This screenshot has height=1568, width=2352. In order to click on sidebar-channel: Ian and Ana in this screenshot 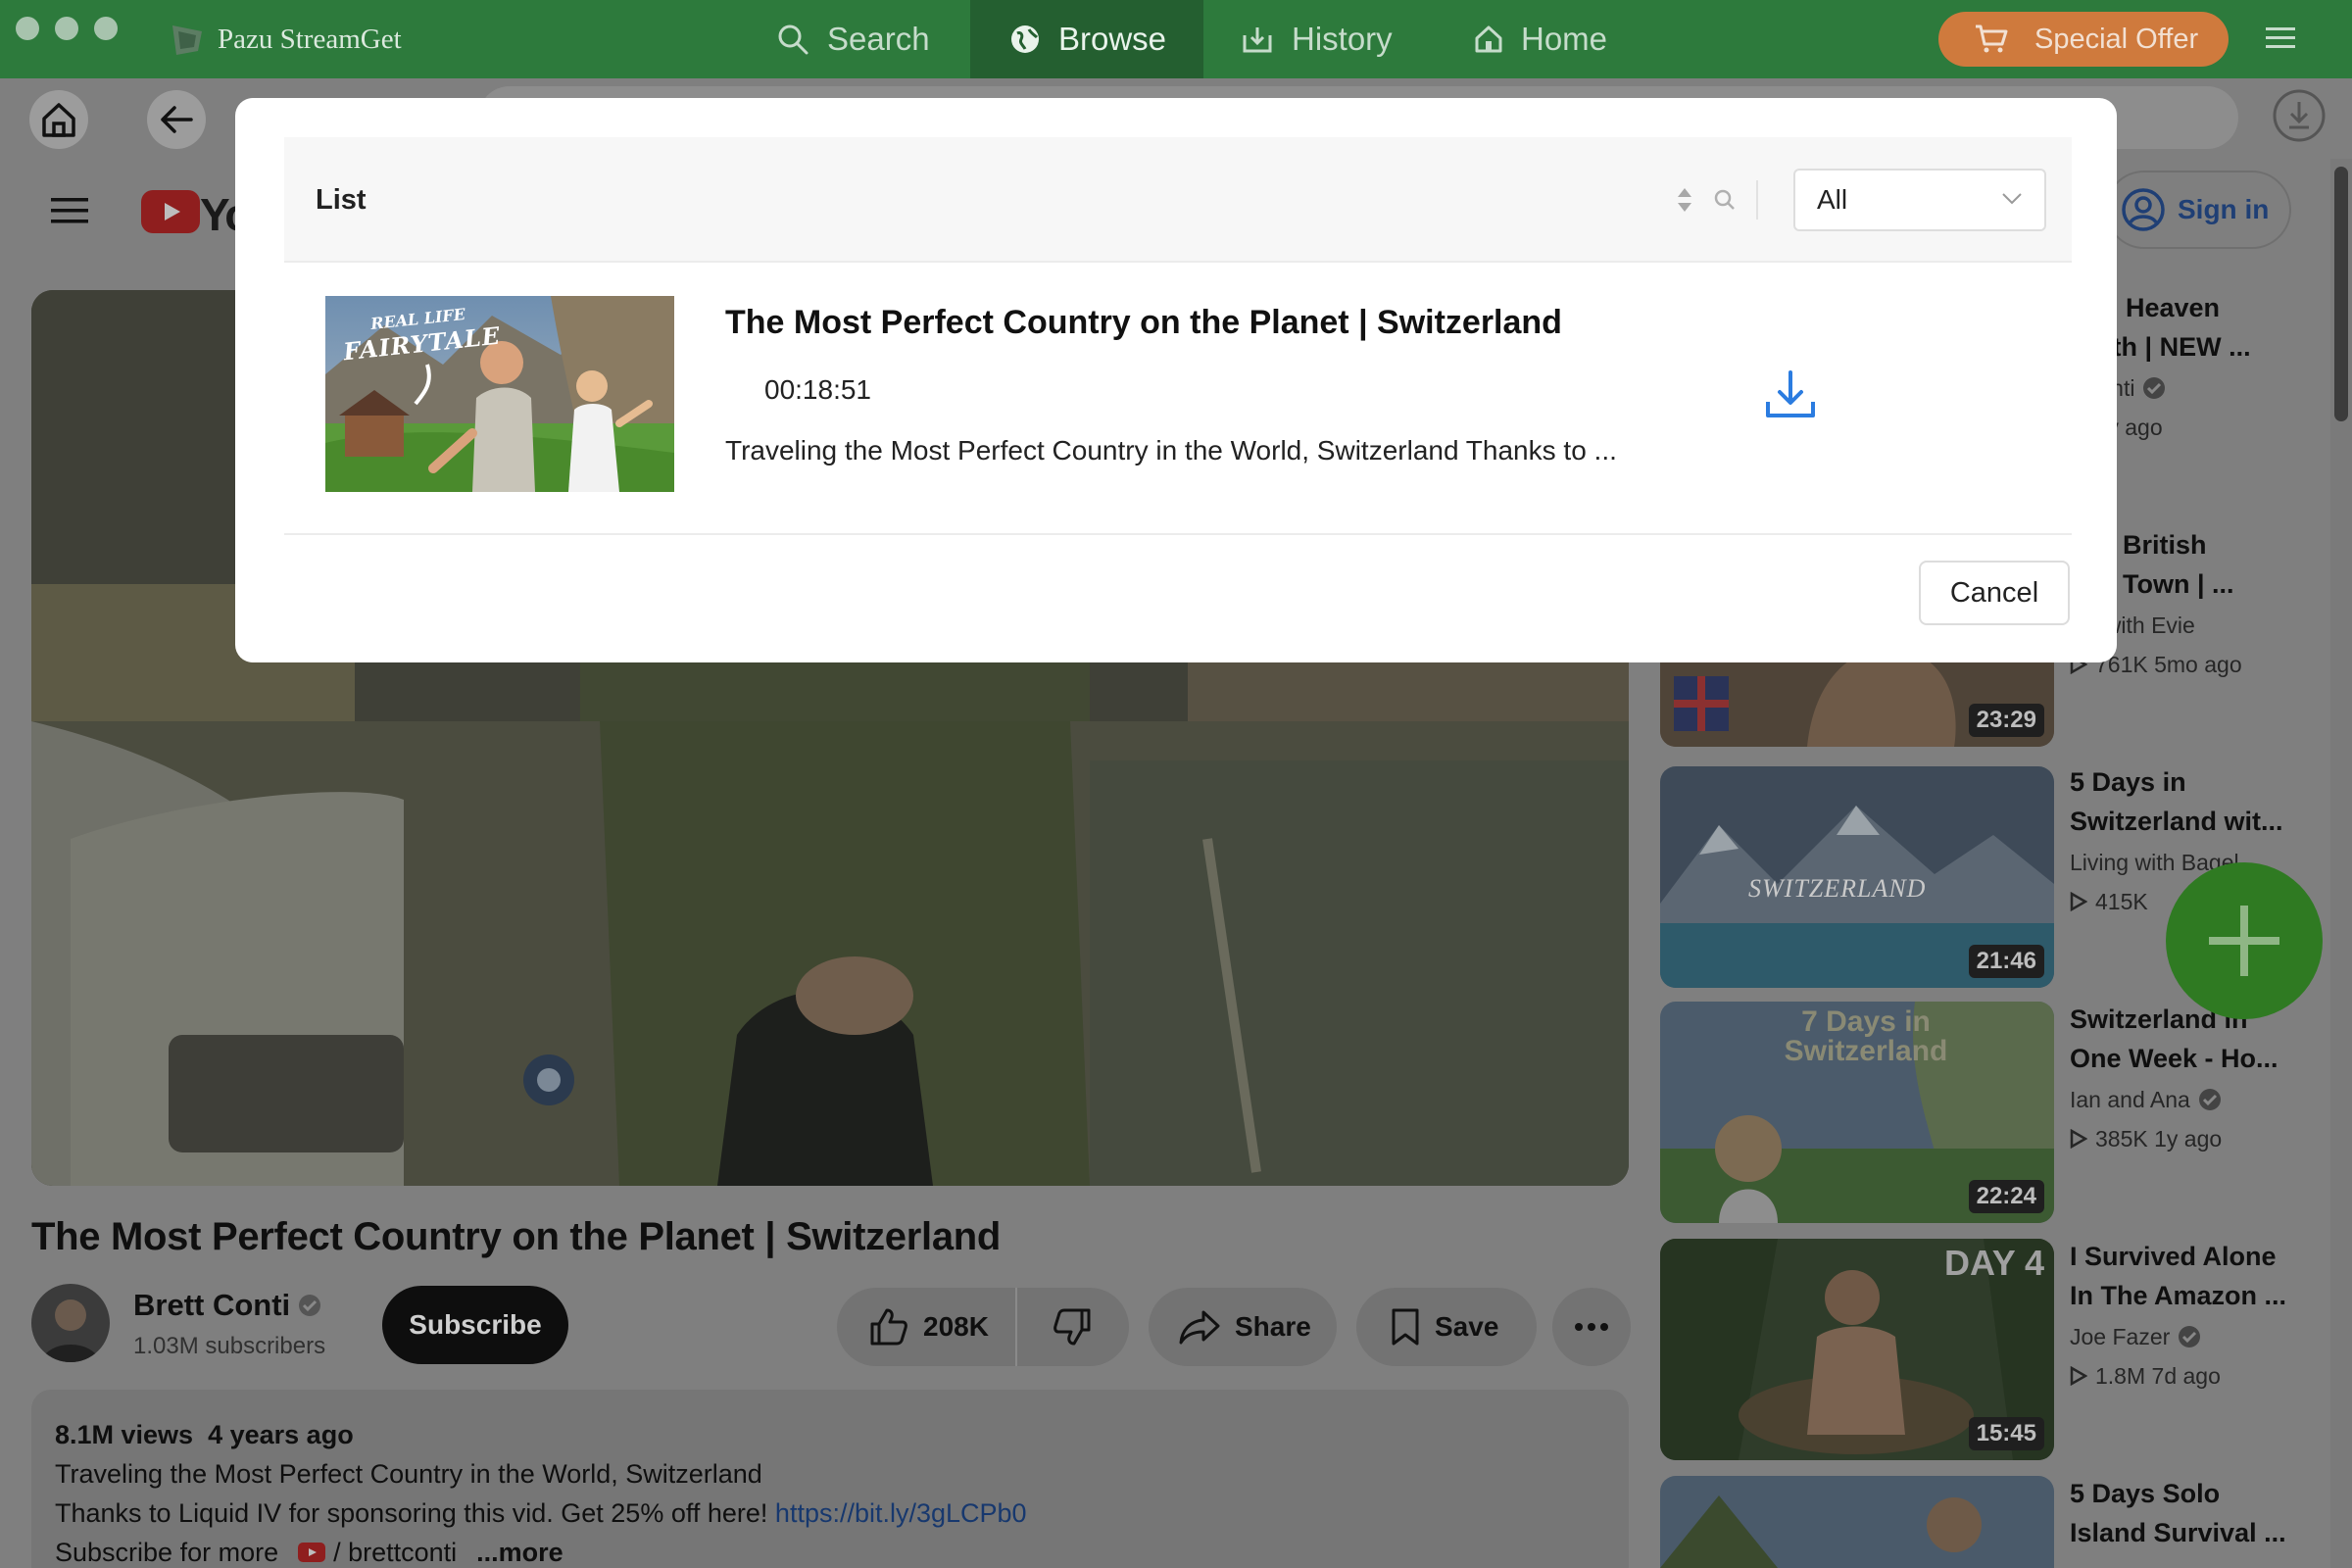, I will do `click(2146, 1099)`.